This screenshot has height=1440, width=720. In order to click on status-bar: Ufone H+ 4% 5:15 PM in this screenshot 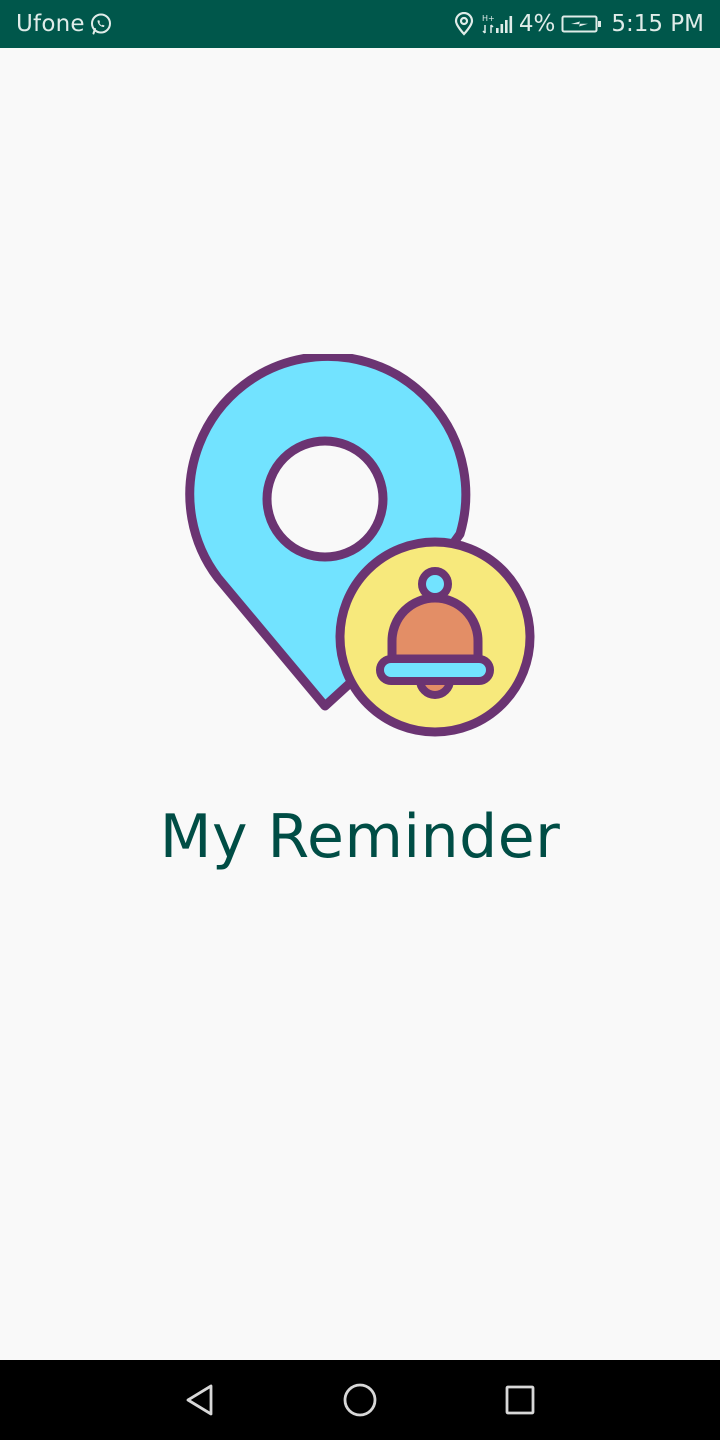, I will do `click(360, 24)`.